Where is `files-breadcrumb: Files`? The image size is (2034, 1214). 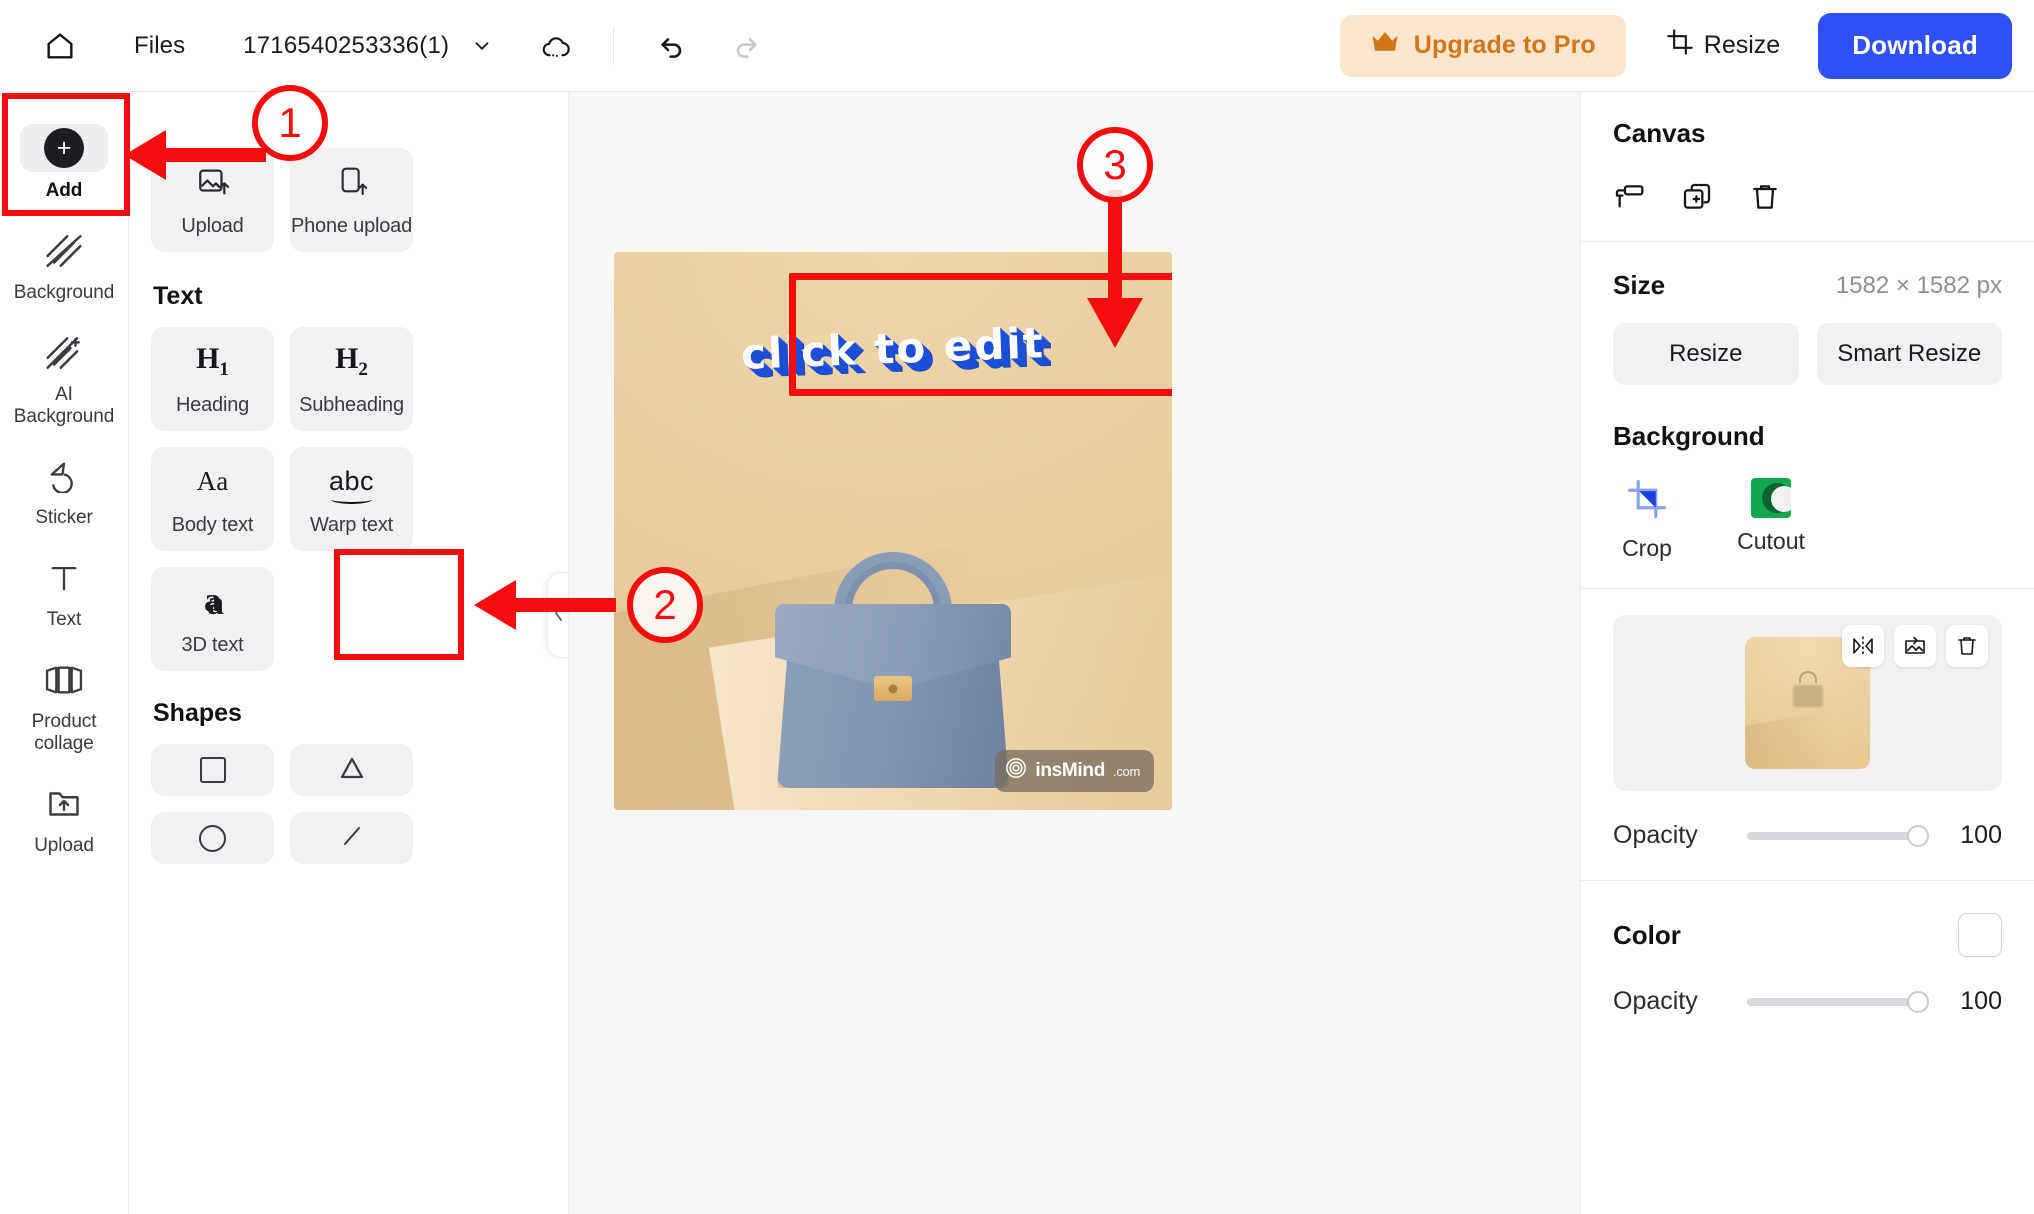
files-breadcrumb: Files is located at coordinates (159, 46).